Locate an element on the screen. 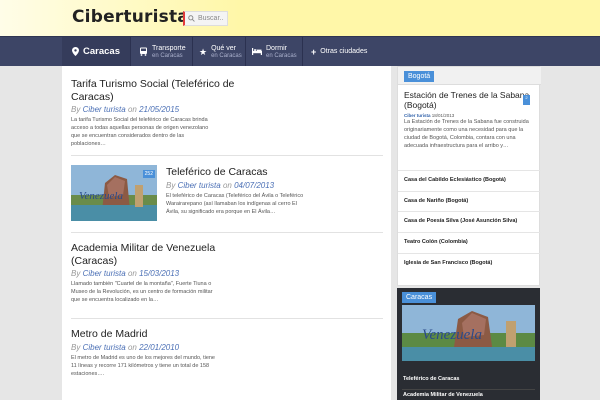 The height and width of the screenshot is (400, 600). article-title: Academia Militar de Venezuela (Caracas) is located at coordinates (158, 254).